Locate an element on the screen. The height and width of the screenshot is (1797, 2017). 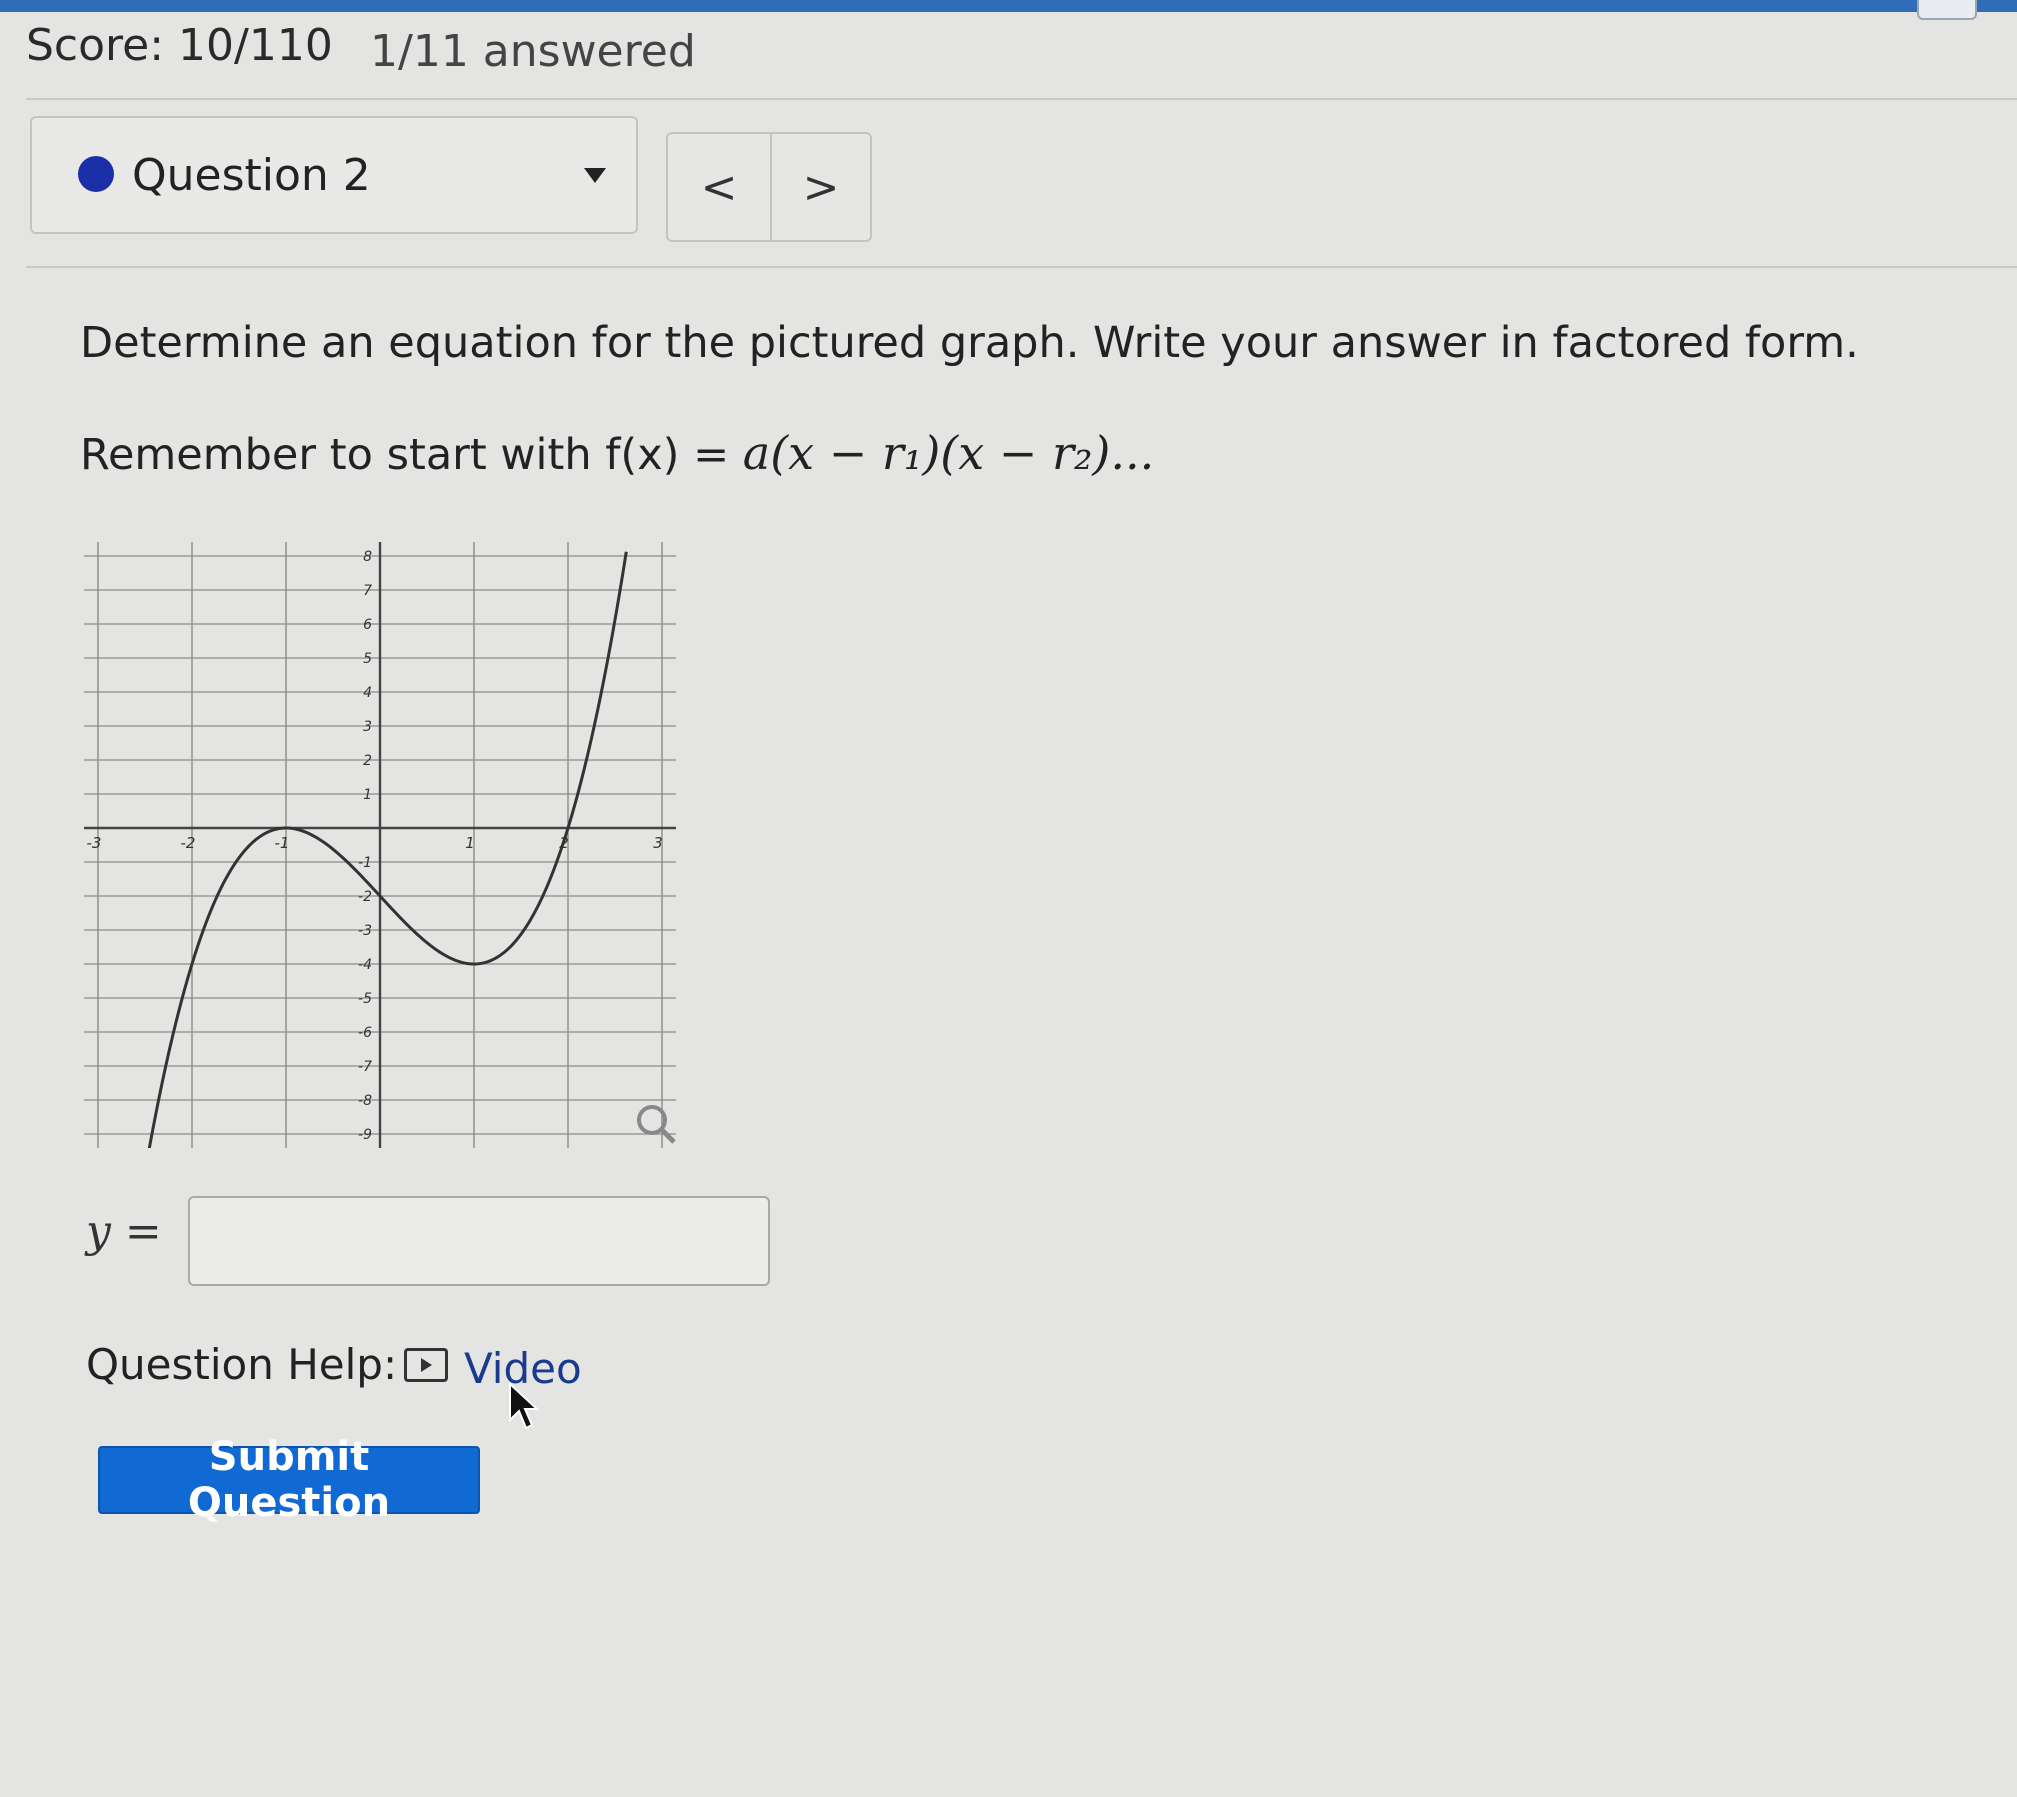
y-tick-label: -4 is located at coordinates (365, 965).